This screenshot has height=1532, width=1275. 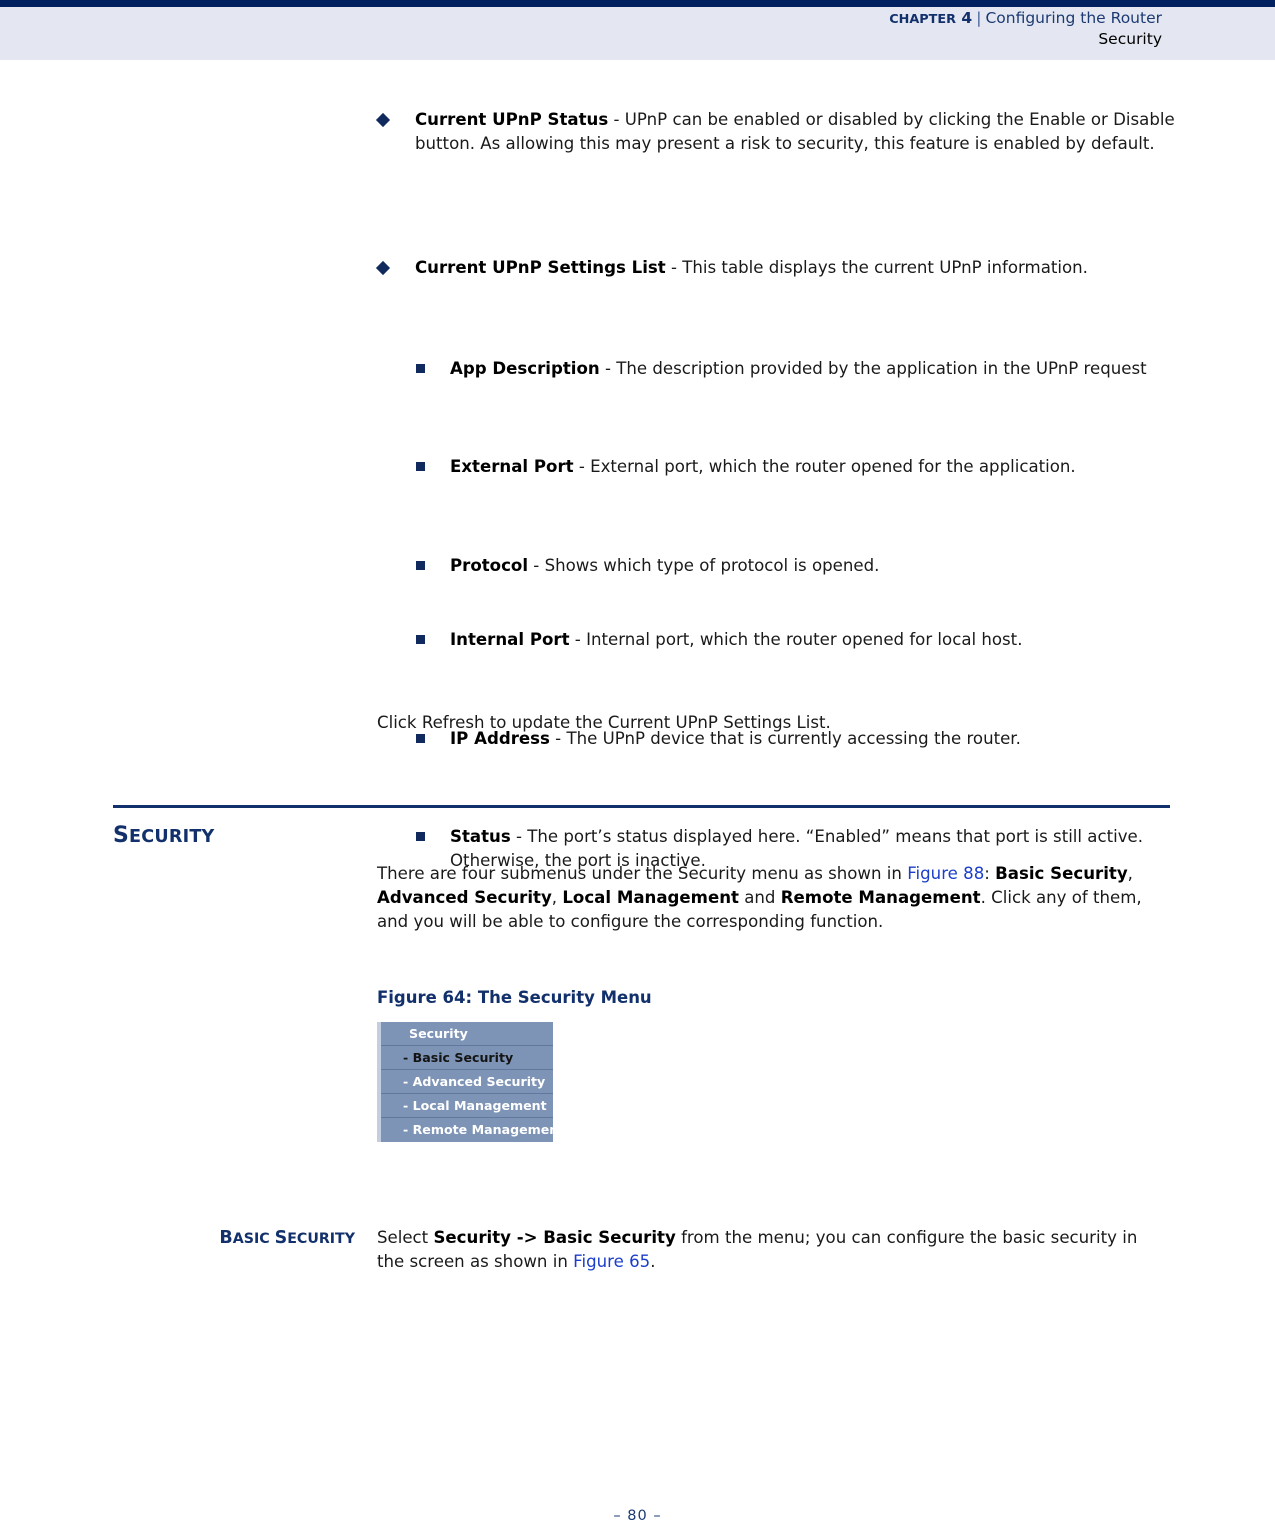 What do you see at coordinates (281, 1238) in the screenshot?
I see `side-heading-initial-s: S` at bounding box center [281, 1238].